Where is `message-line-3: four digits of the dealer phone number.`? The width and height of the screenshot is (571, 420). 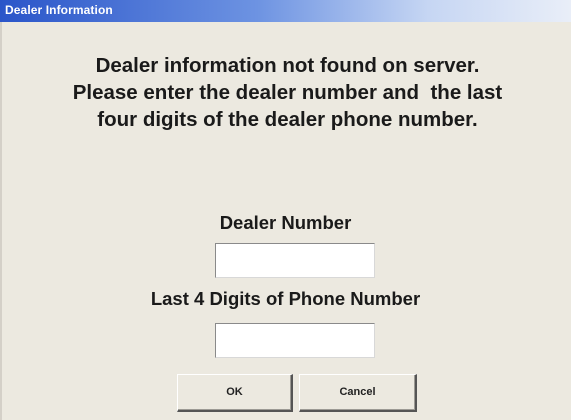 message-line-3: four digits of the dealer phone number. is located at coordinates (287, 119).